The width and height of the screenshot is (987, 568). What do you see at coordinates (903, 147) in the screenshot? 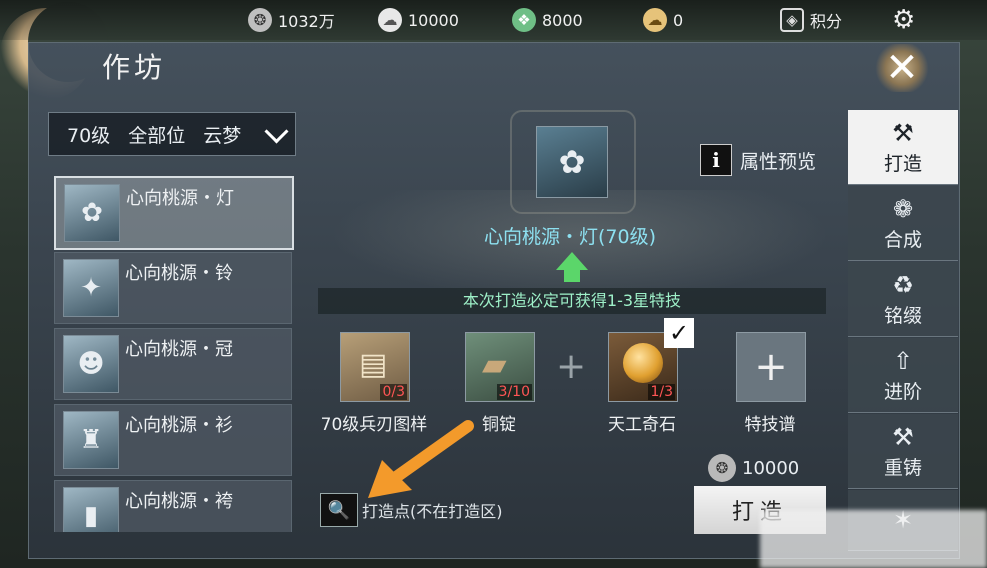
I see `tab-forge: ⚒ 打造` at bounding box center [903, 147].